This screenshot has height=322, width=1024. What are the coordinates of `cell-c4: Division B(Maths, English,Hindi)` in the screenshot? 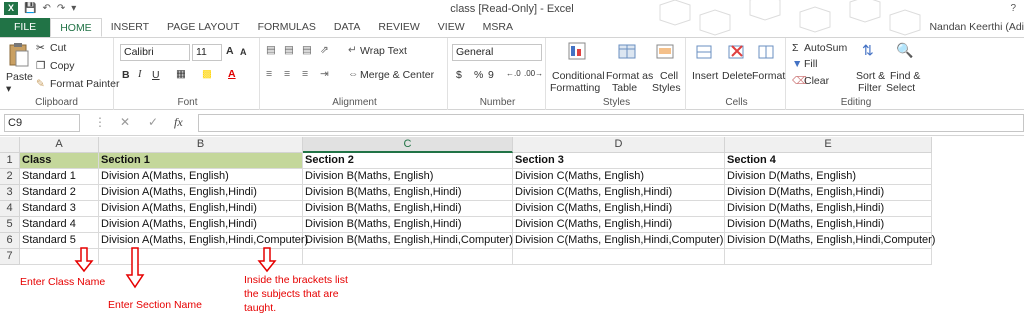 It's located at (408, 209).